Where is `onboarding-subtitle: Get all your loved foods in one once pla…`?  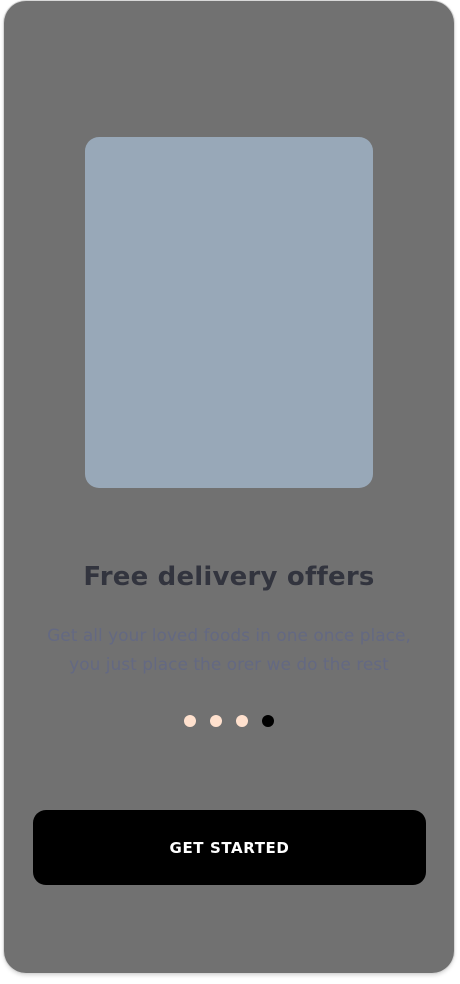
onboarding-subtitle: Get all your loved foods in one once pla… is located at coordinates (229, 651).